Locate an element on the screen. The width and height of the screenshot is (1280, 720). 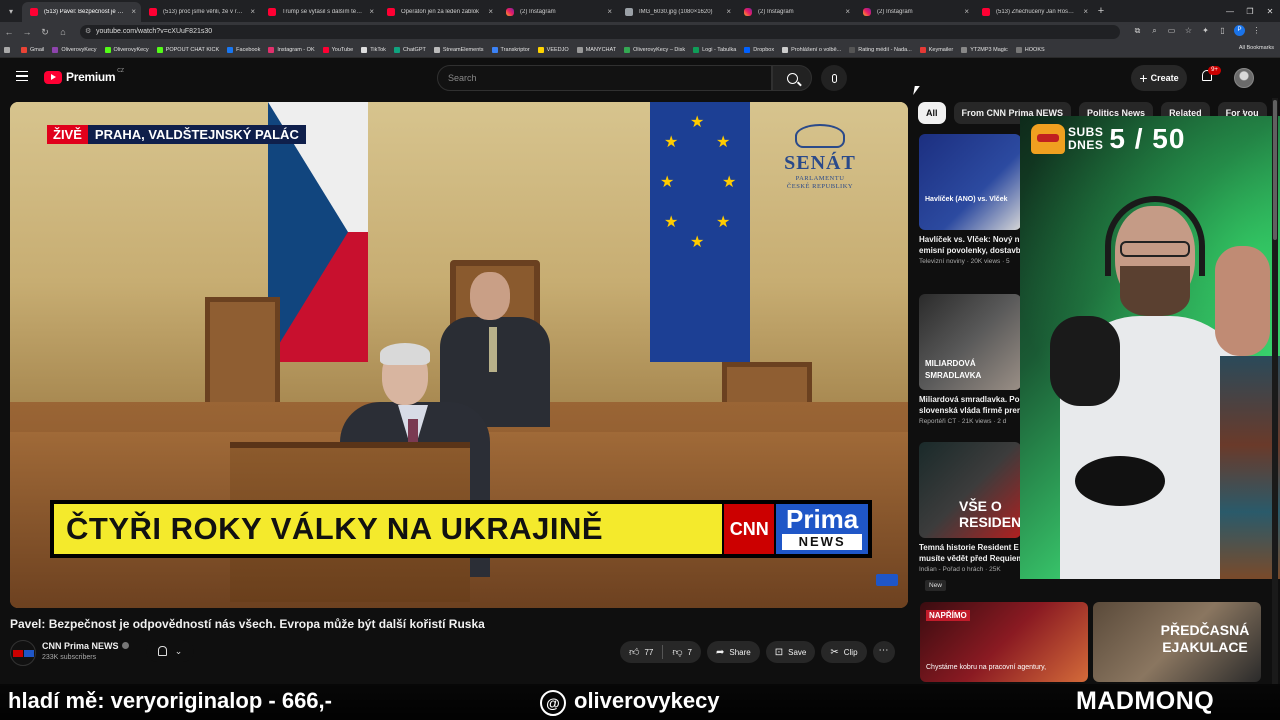
home-icon: ⌂ is located at coordinates (63, 32).